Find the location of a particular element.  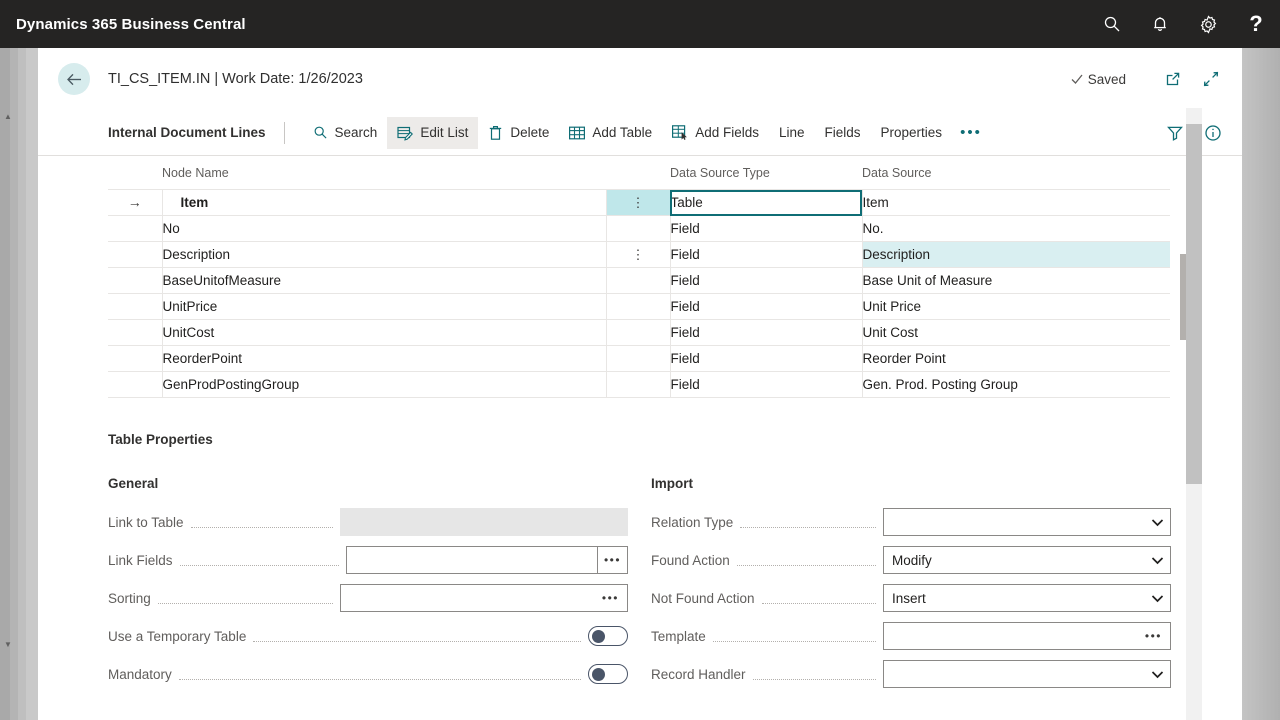

app-title-bar: Dynamics 365 Business Central ? is located at coordinates (640, 24).